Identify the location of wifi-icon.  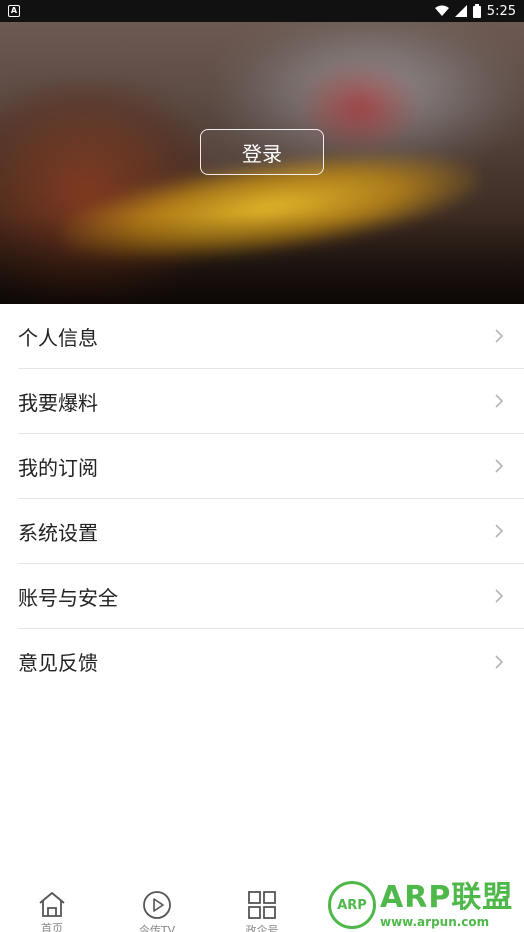
(441, 10).